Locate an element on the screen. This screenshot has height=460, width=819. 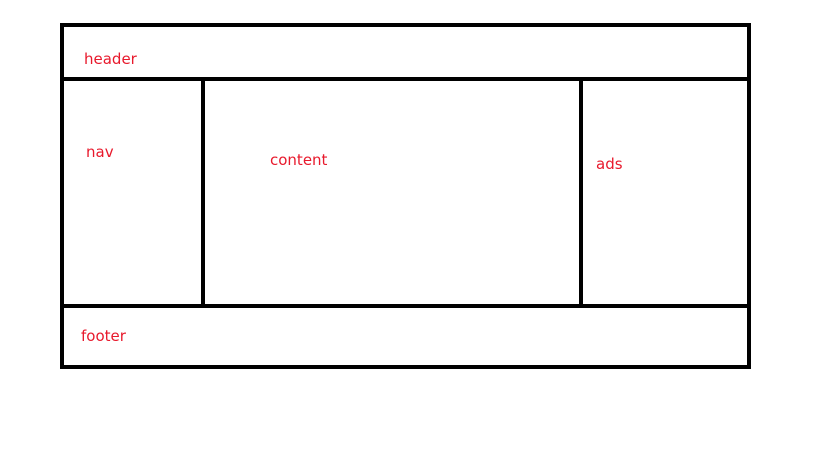
nav-divider is located at coordinates (203, 192).